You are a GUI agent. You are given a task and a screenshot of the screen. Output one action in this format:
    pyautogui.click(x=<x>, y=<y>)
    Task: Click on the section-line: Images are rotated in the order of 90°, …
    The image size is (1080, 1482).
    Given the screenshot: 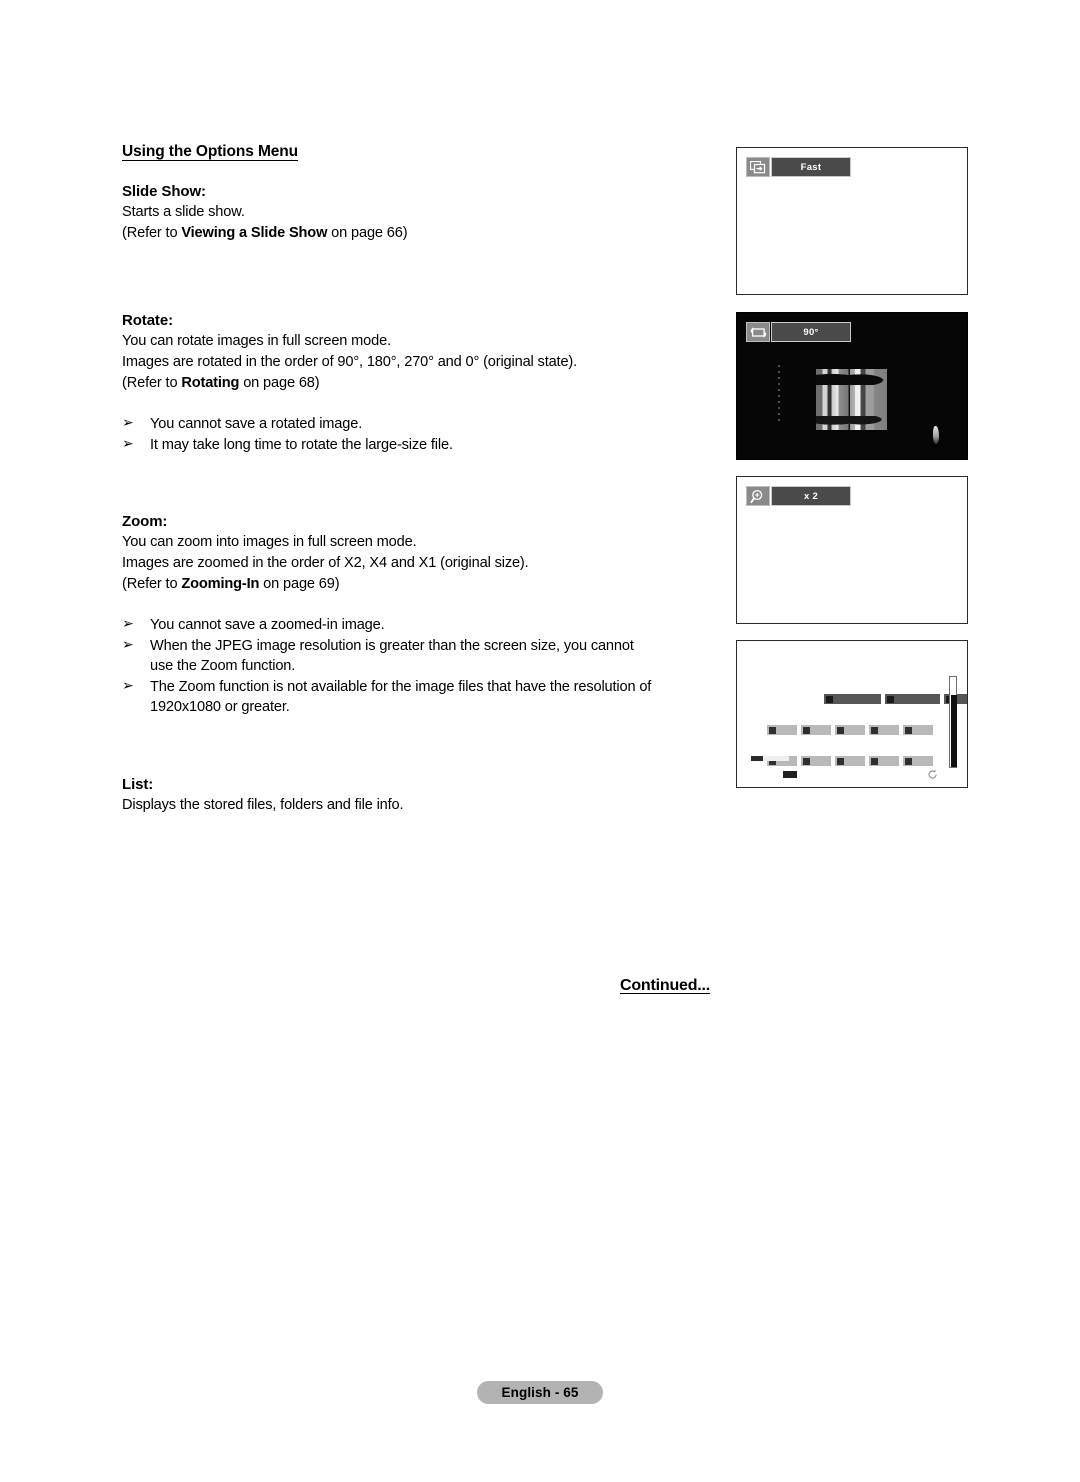 What is the action you would take?
    pyautogui.click(x=350, y=362)
    